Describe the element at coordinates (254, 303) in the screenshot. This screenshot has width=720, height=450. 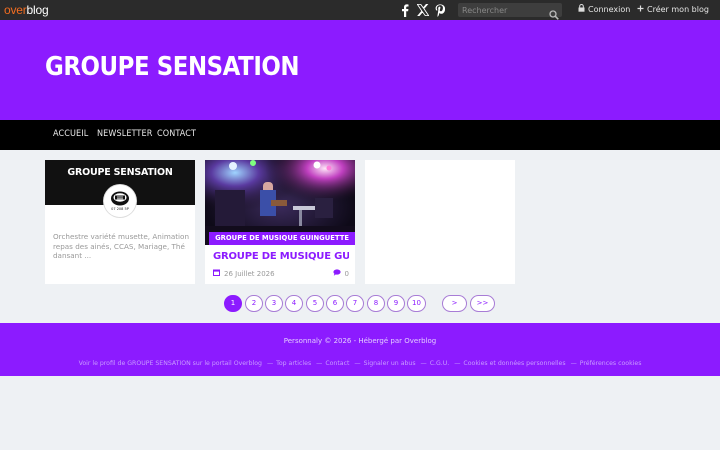
I see `page-button-2: 2` at that location.